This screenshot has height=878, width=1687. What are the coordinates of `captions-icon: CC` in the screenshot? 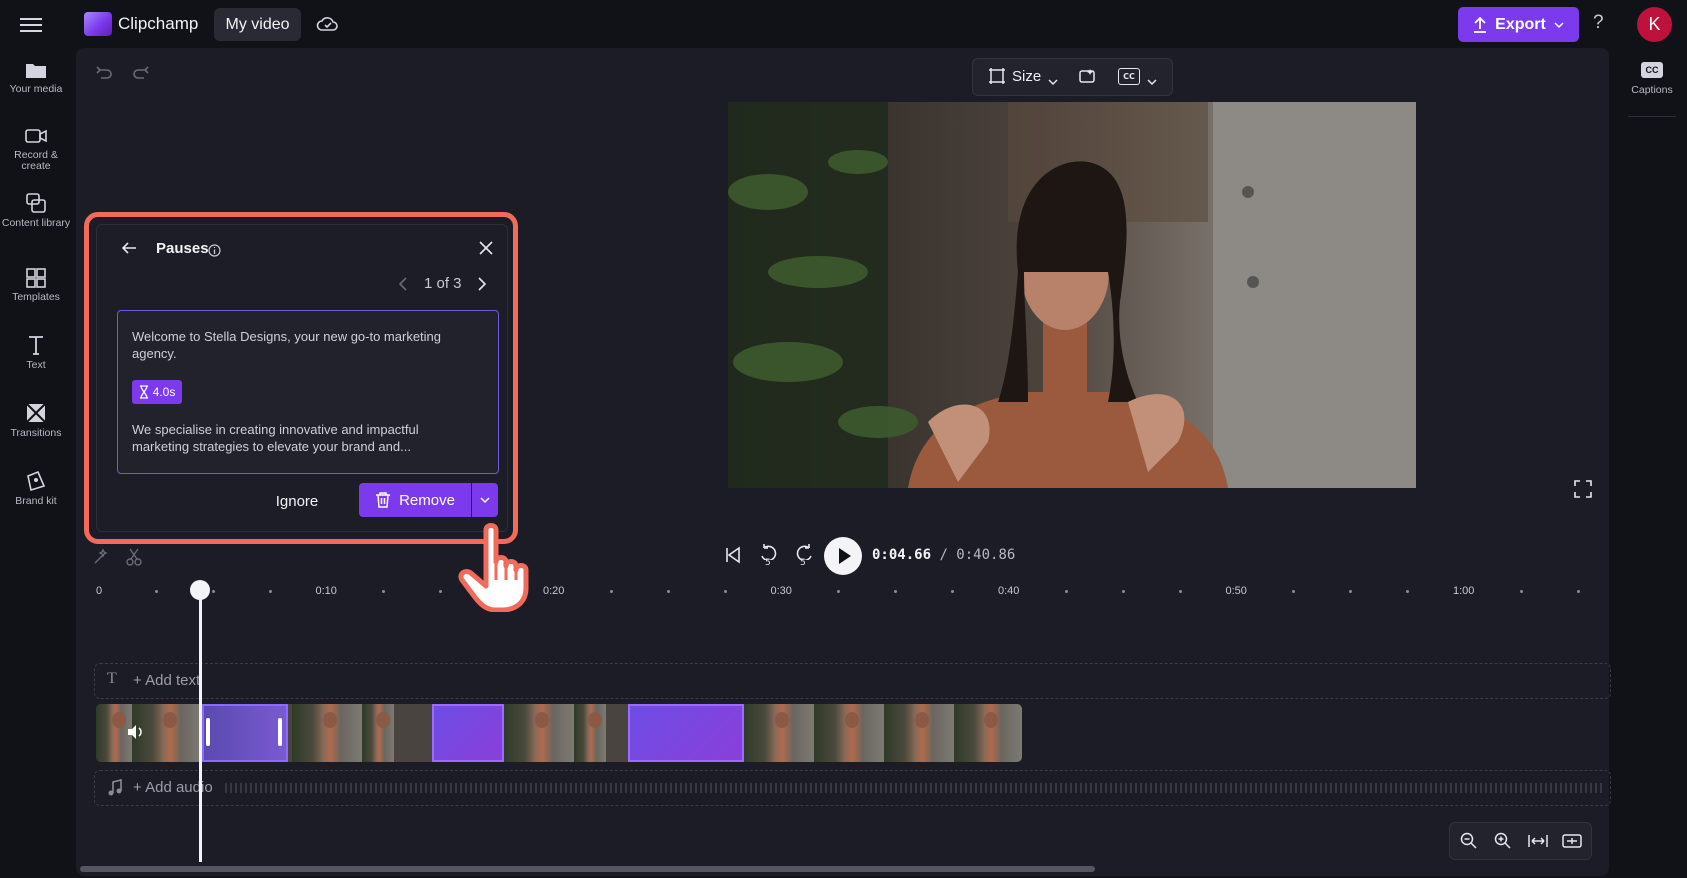 It's located at (1652, 70).